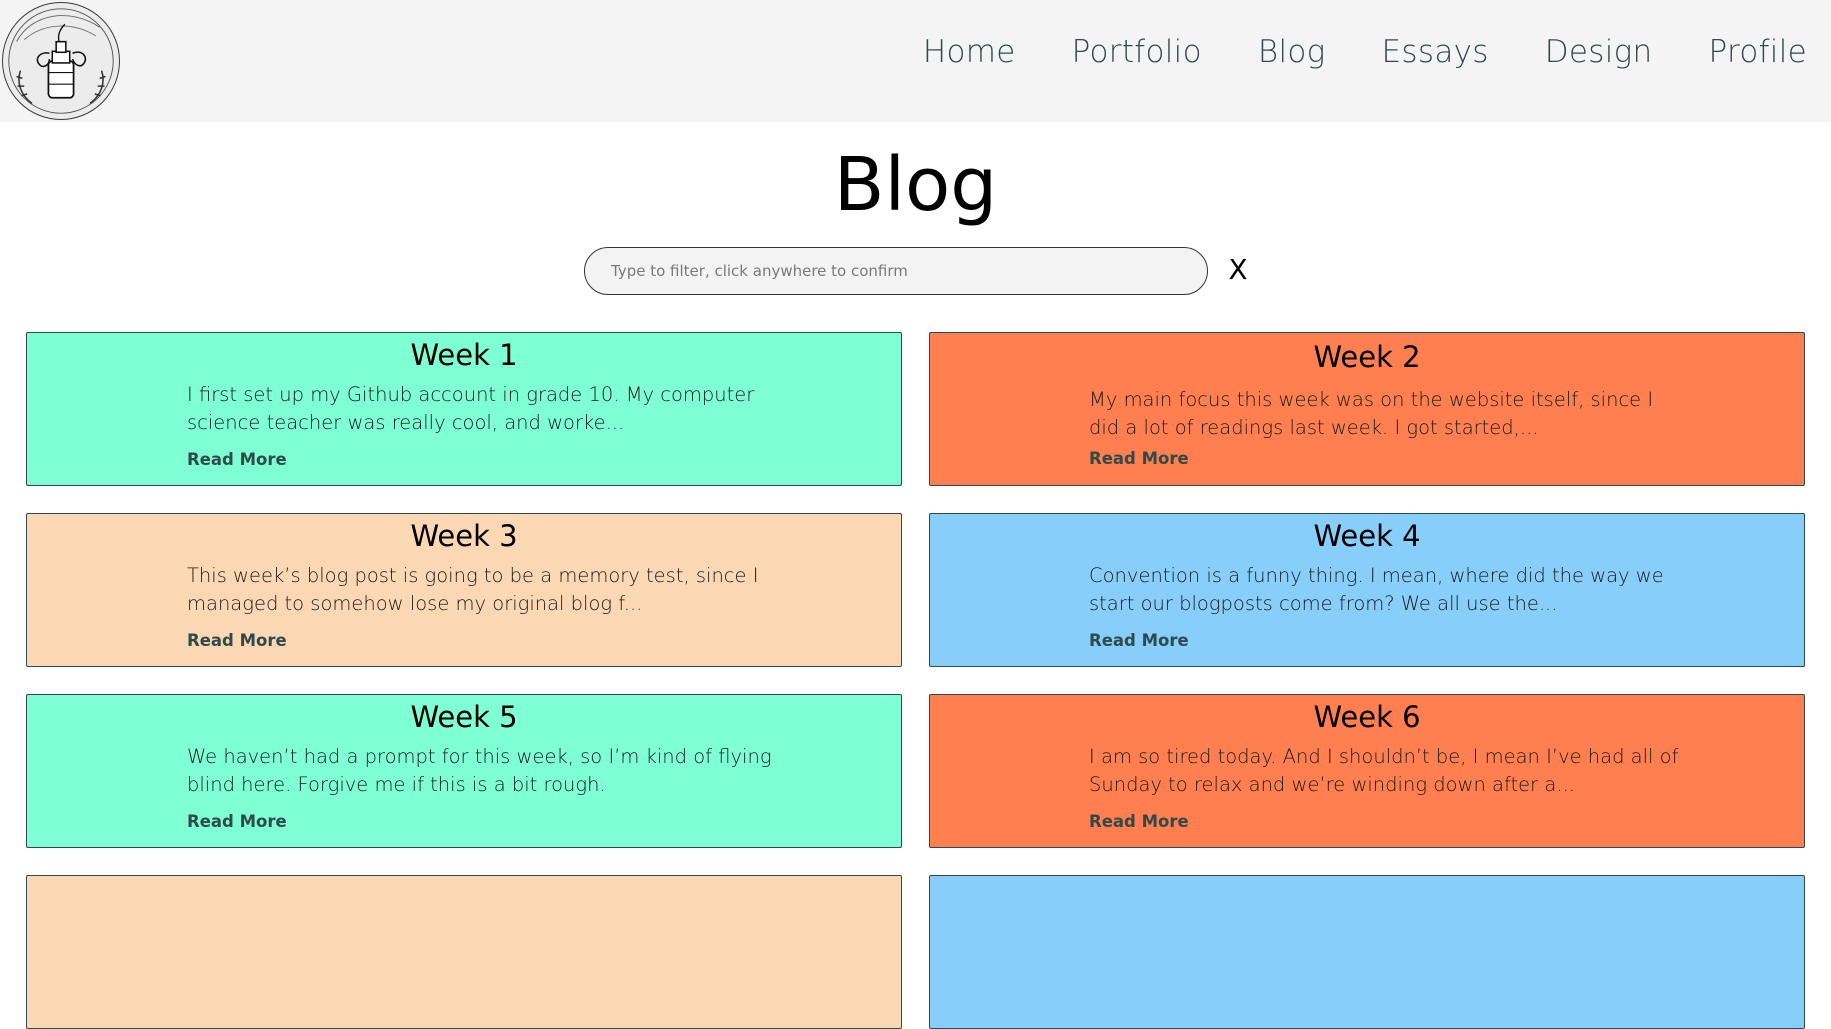  I want to click on nav-essays: Essays, so click(1435, 52).